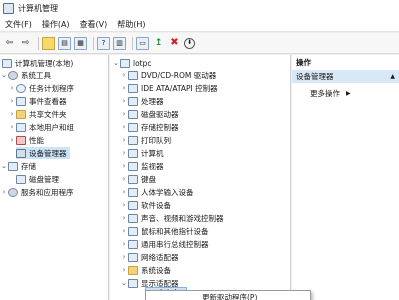  Describe the element at coordinates (37, 114) in the screenshot. I see `tree-item-shared-folders: › 共享文件夹` at that location.